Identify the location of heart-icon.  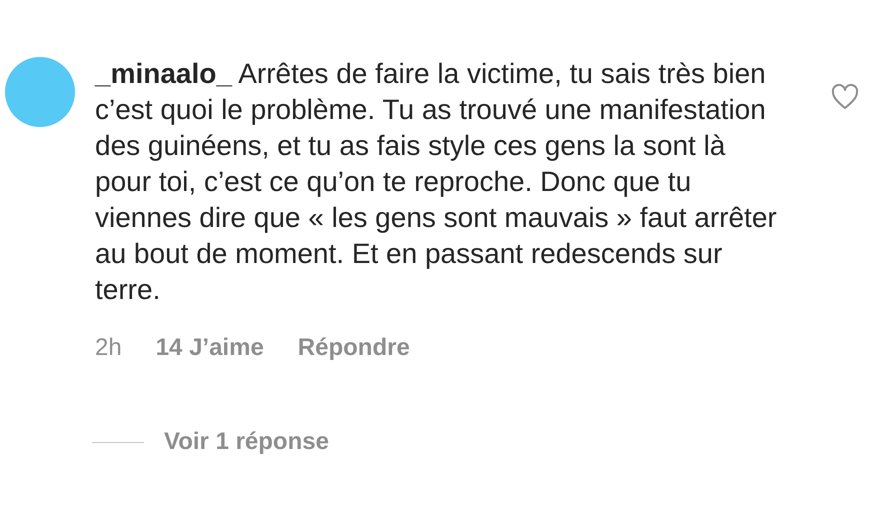
(845, 97).